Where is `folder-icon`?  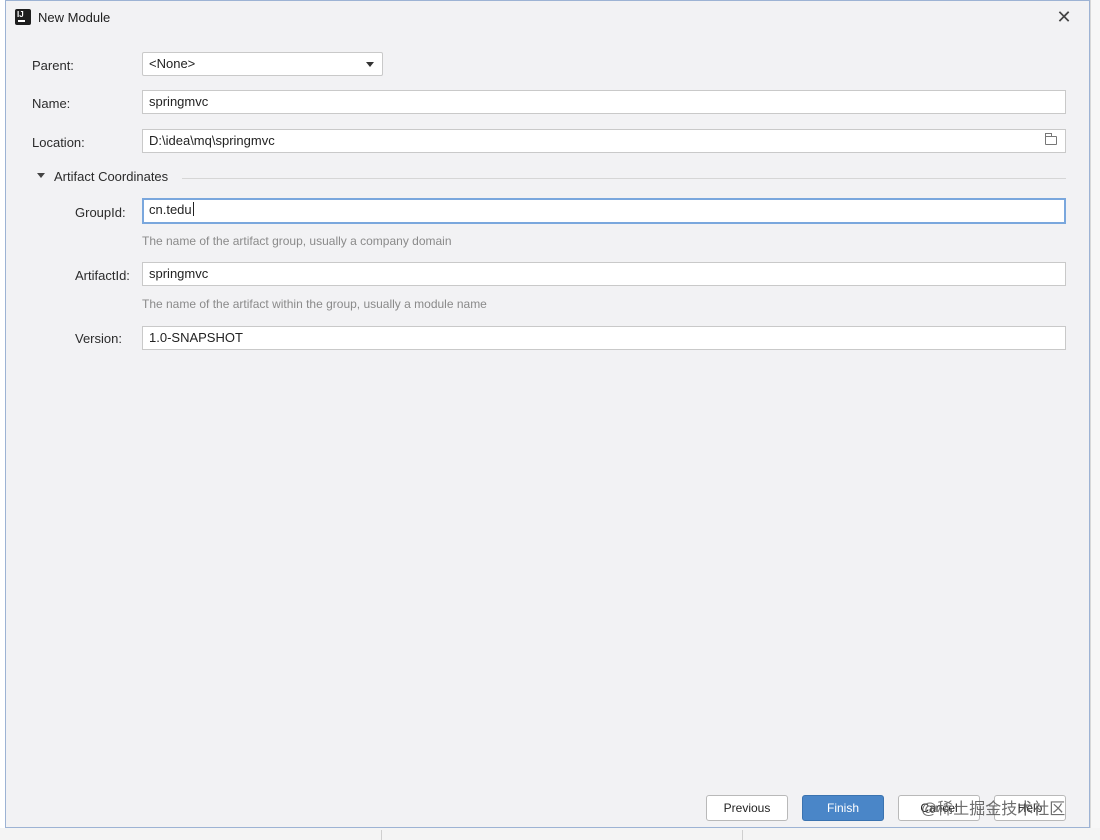 folder-icon is located at coordinates (1051, 139).